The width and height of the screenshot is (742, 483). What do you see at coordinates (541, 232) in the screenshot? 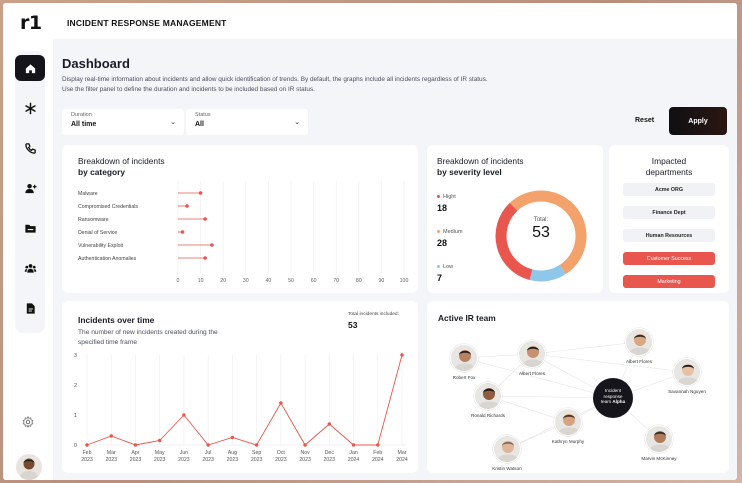
I see `donut-total-value: 53` at bounding box center [541, 232].